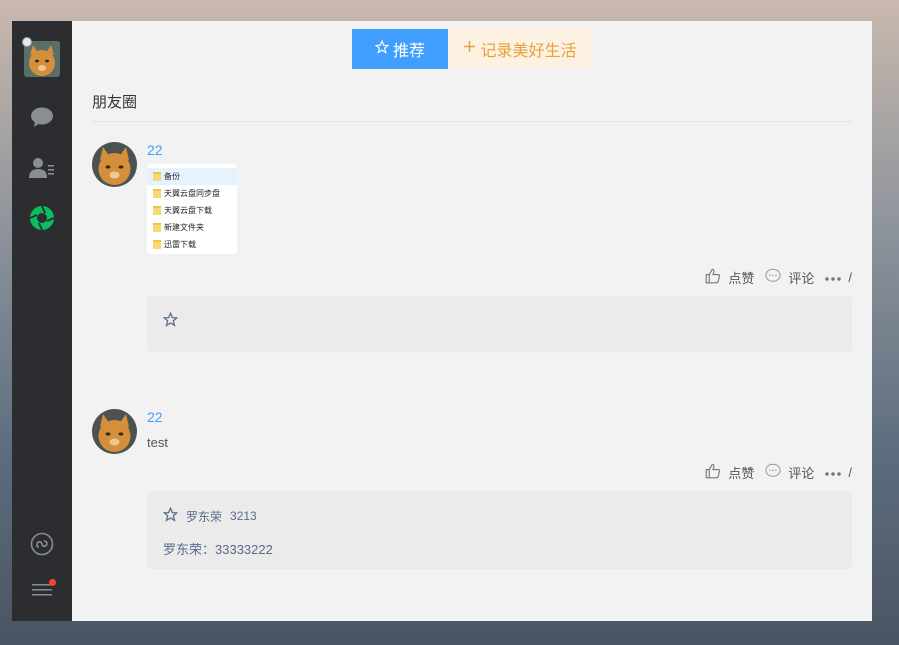 The image size is (899, 645). What do you see at coordinates (243, 516) in the screenshot?
I see `liker-count: 3213` at bounding box center [243, 516].